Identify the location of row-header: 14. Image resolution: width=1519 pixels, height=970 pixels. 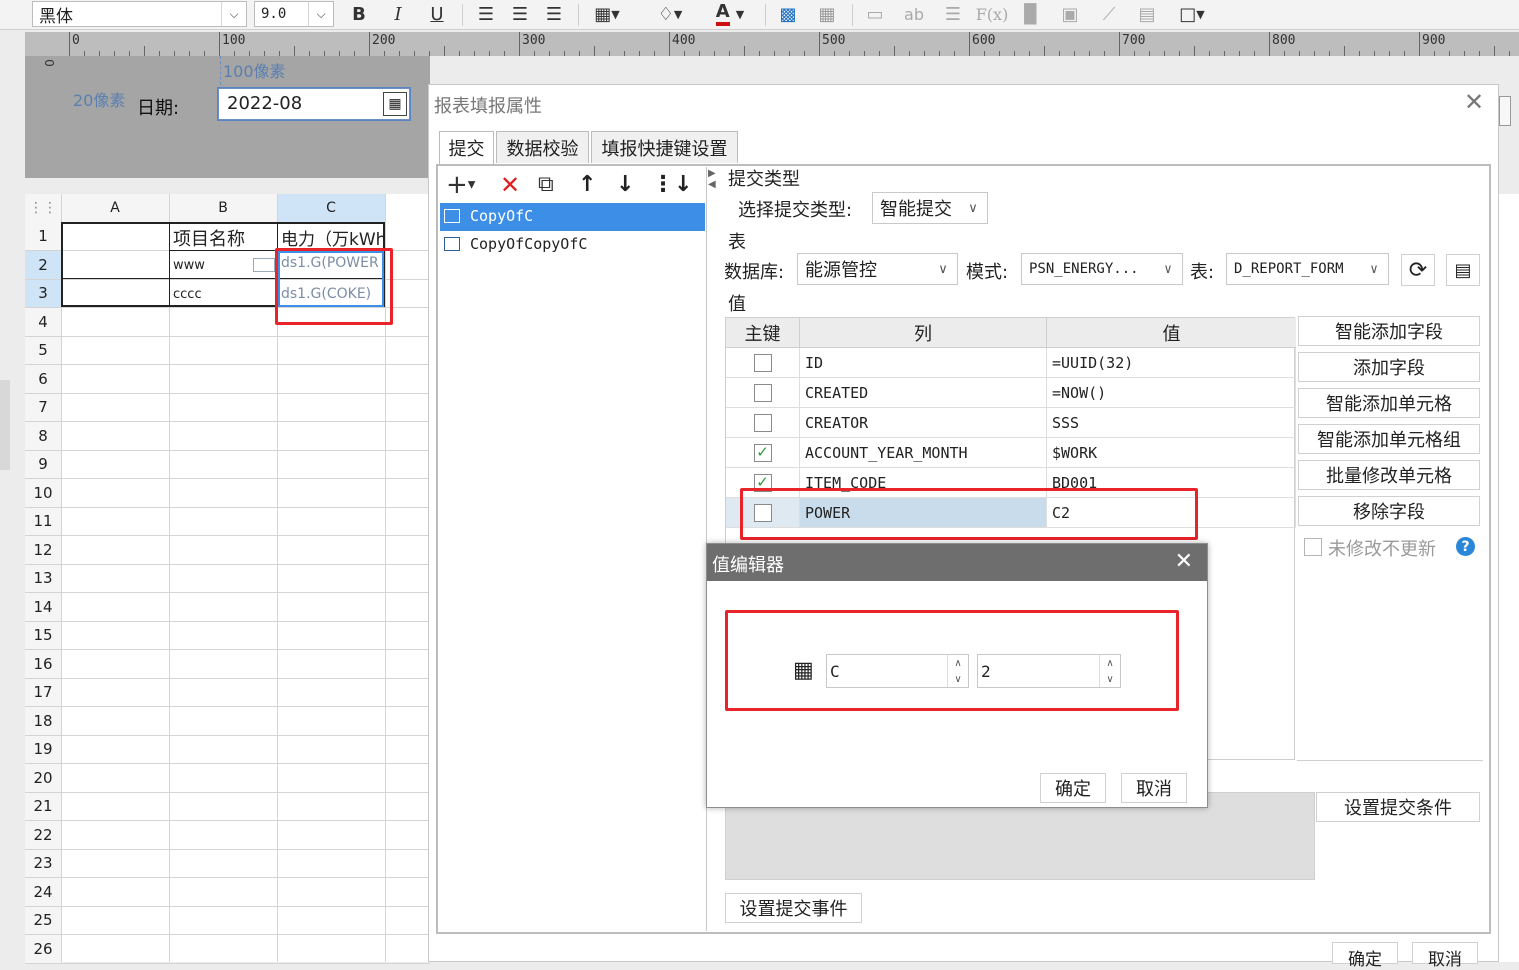
(43, 606).